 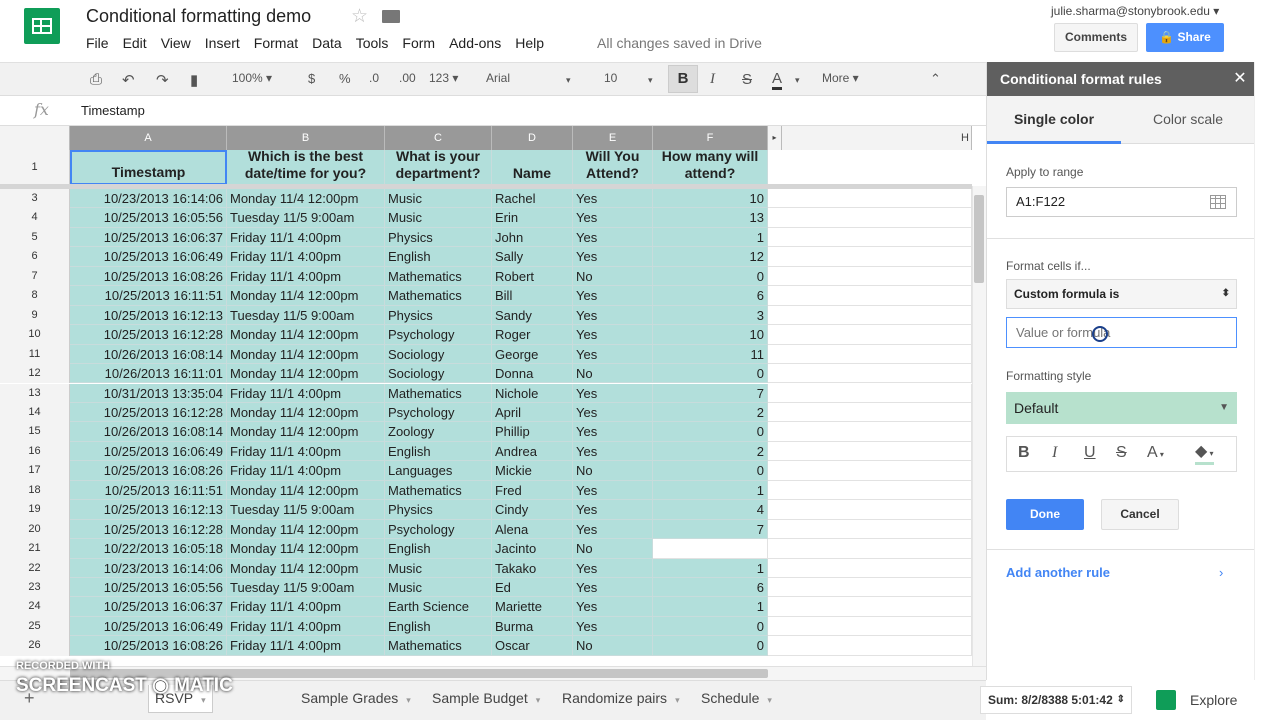 What do you see at coordinates (877, 138) in the screenshot?
I see `column-header-h: H` at bounding box center [877, 138].